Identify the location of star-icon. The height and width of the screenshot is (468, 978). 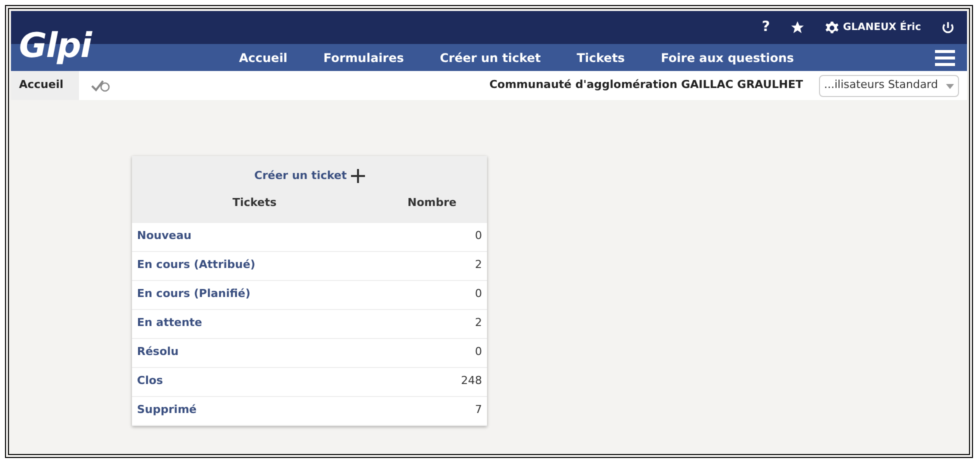
(798, 27).